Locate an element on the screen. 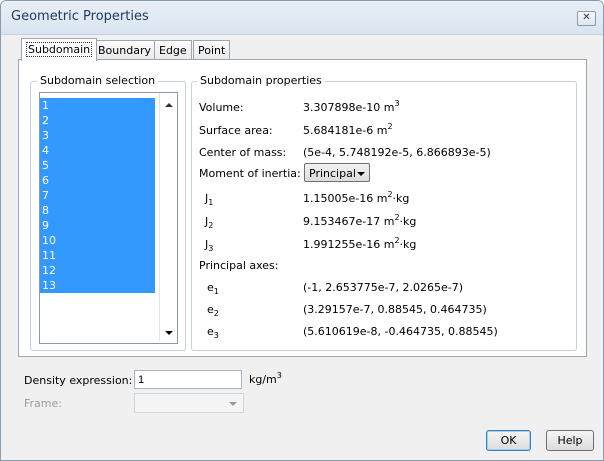 Image resolution: width=604 pixels, height=461 pixels. tab-point-label: Point is located at coordinates (212, 50).